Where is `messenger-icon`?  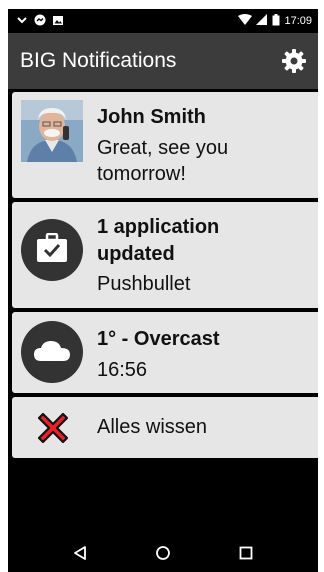 messenger-icon is located at coordinates (40, 21).